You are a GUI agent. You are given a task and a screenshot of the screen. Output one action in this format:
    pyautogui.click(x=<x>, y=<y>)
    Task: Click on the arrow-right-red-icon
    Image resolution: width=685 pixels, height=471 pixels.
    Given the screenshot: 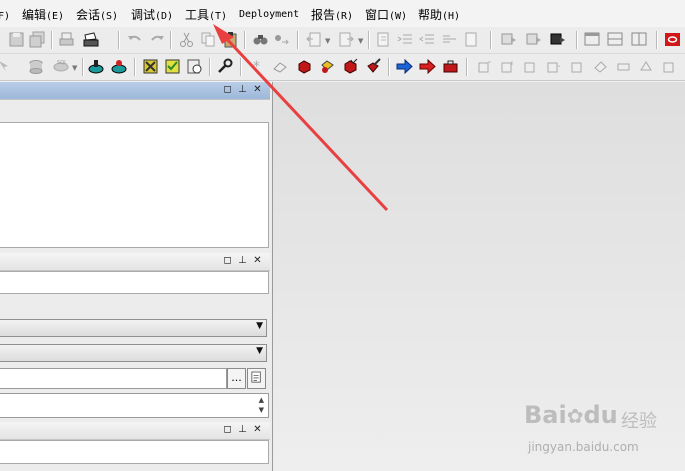 What is the action you would take?
    pyautogui.click(x=427, y=66)
    